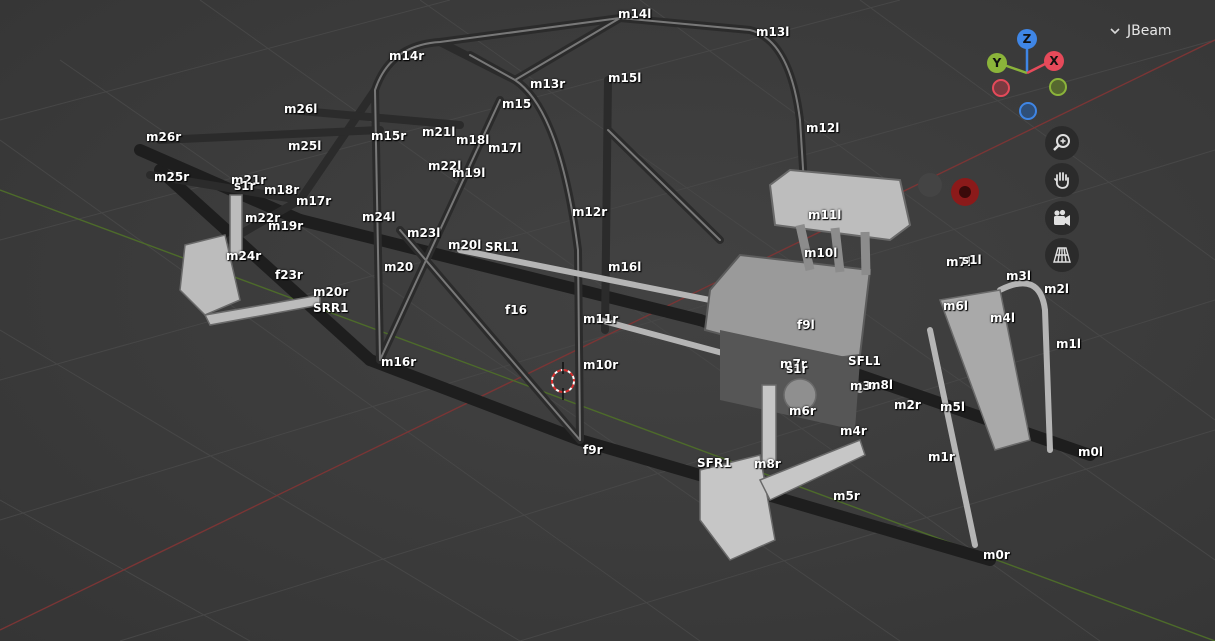 The height and width of the screenshot is (641, 1215). Describe the element at coordinates (601, 365) in the screenshot. I see `node-label: m10r` at that location.